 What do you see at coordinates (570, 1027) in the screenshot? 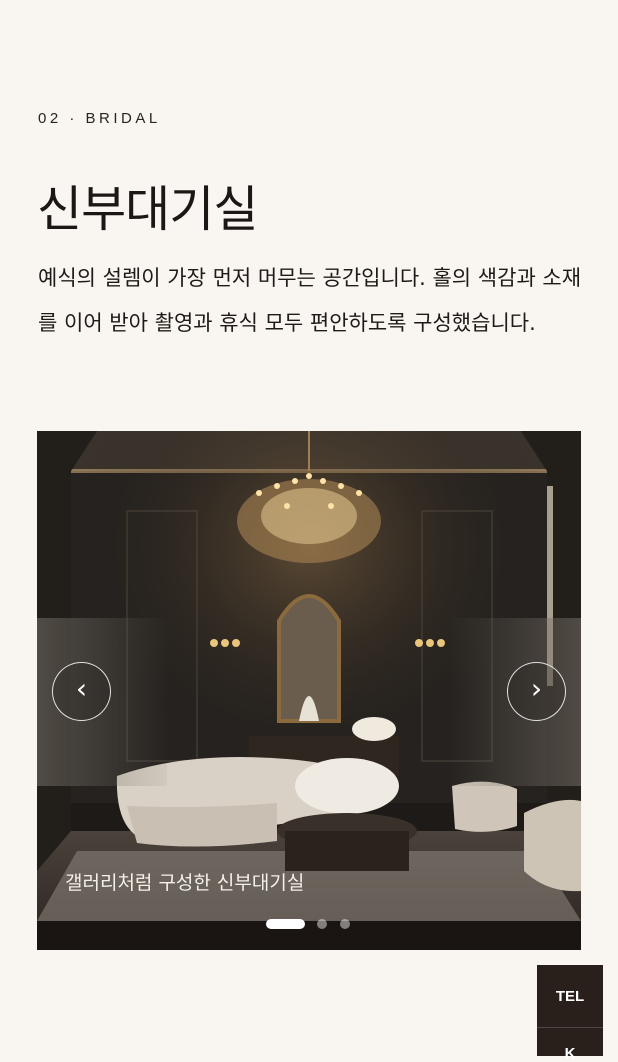
I see `divider` at bounding box center [570, 1027].